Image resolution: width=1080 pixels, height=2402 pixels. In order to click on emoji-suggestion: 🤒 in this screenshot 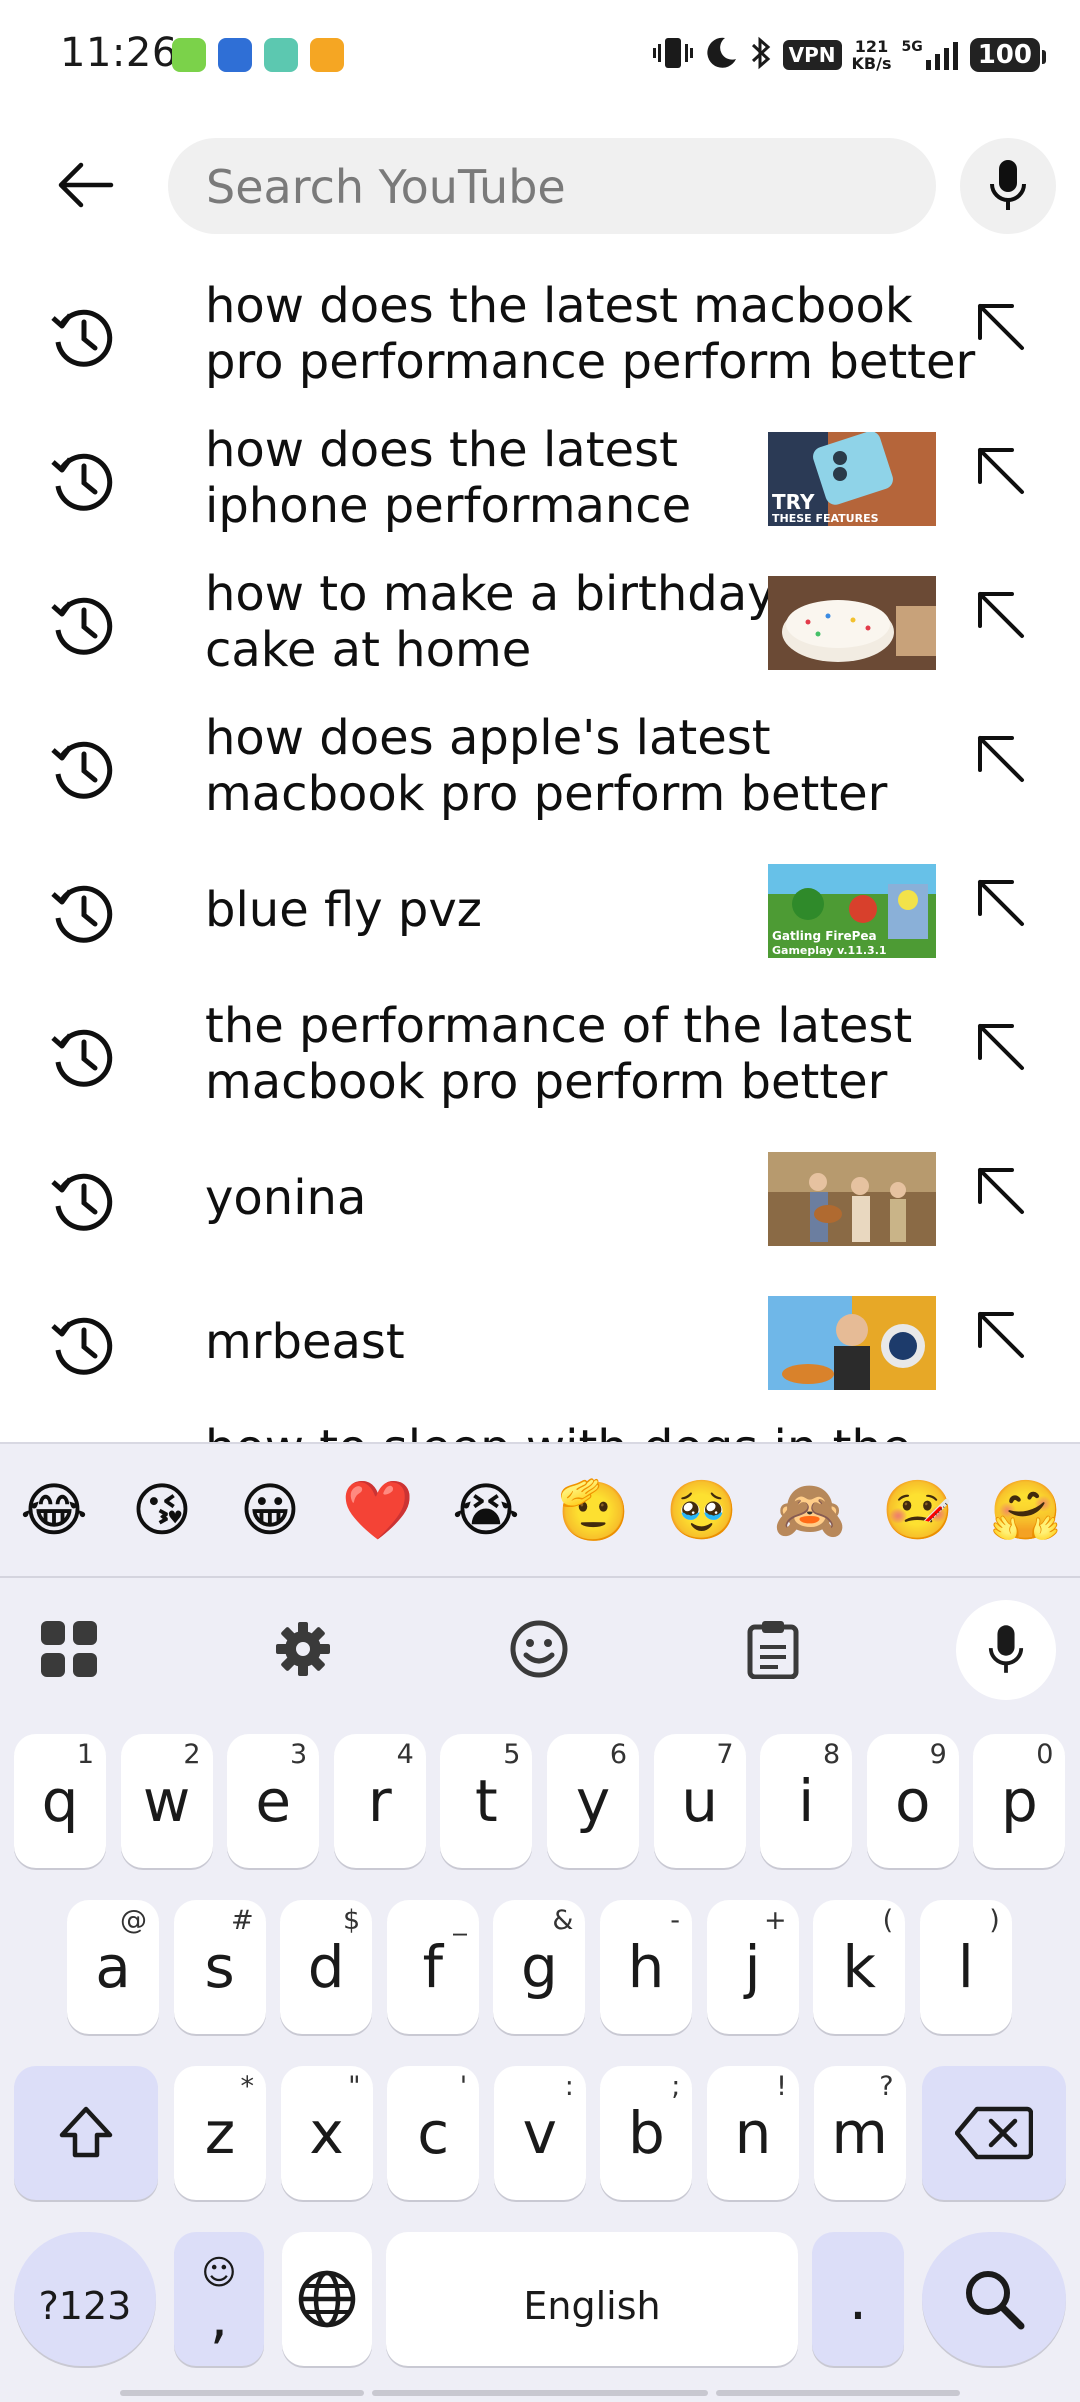, I will do `click(918, 1510)`.